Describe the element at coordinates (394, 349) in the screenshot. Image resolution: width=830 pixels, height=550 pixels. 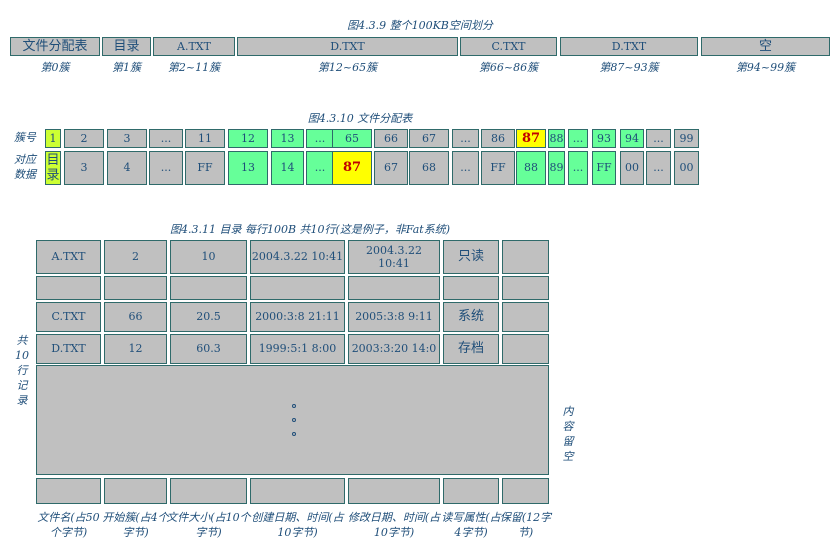
I see `dir-cell: 2003:3:20 14:0` at that location.